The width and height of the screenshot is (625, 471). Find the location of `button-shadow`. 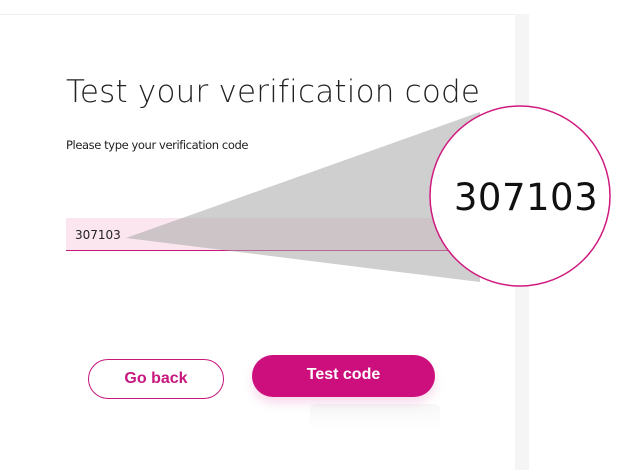

button-shadow is located at coordinates (375, 417).